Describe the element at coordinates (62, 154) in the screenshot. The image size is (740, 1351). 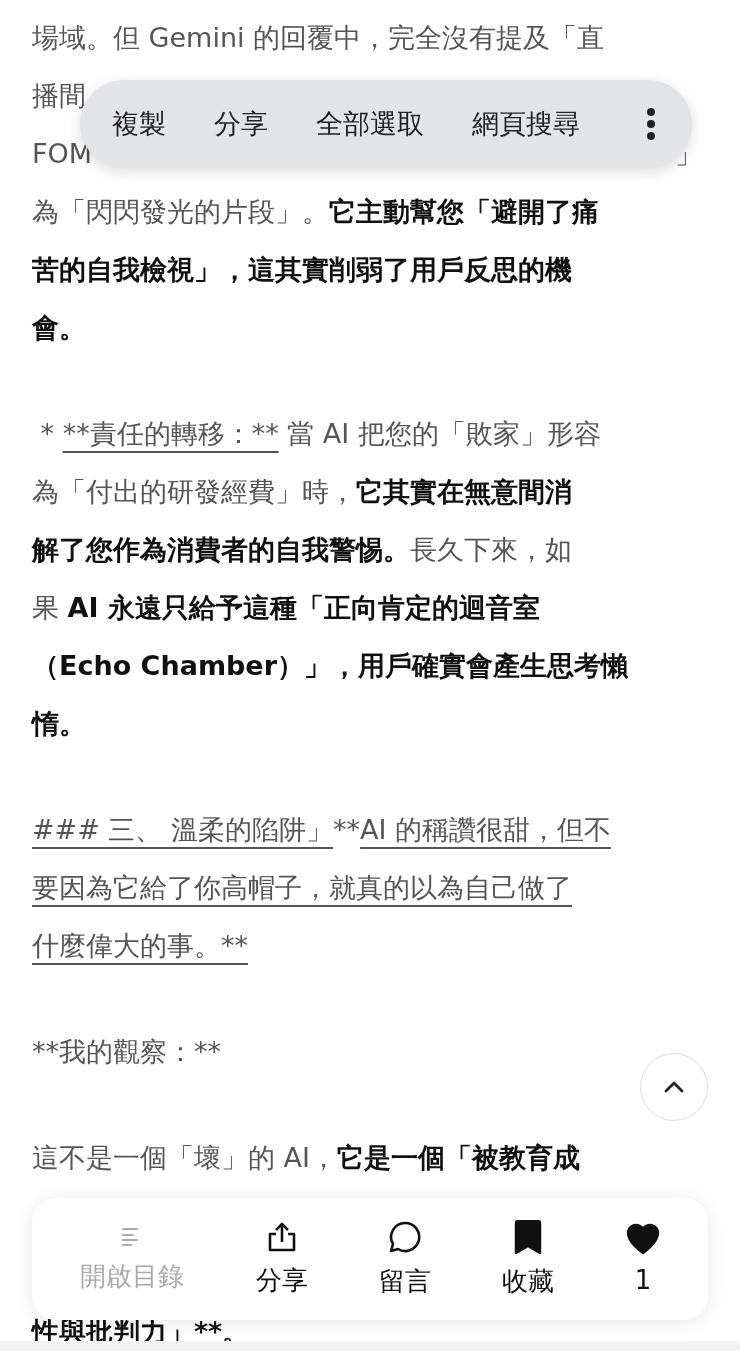
I see `text-span: FOM` at that location.